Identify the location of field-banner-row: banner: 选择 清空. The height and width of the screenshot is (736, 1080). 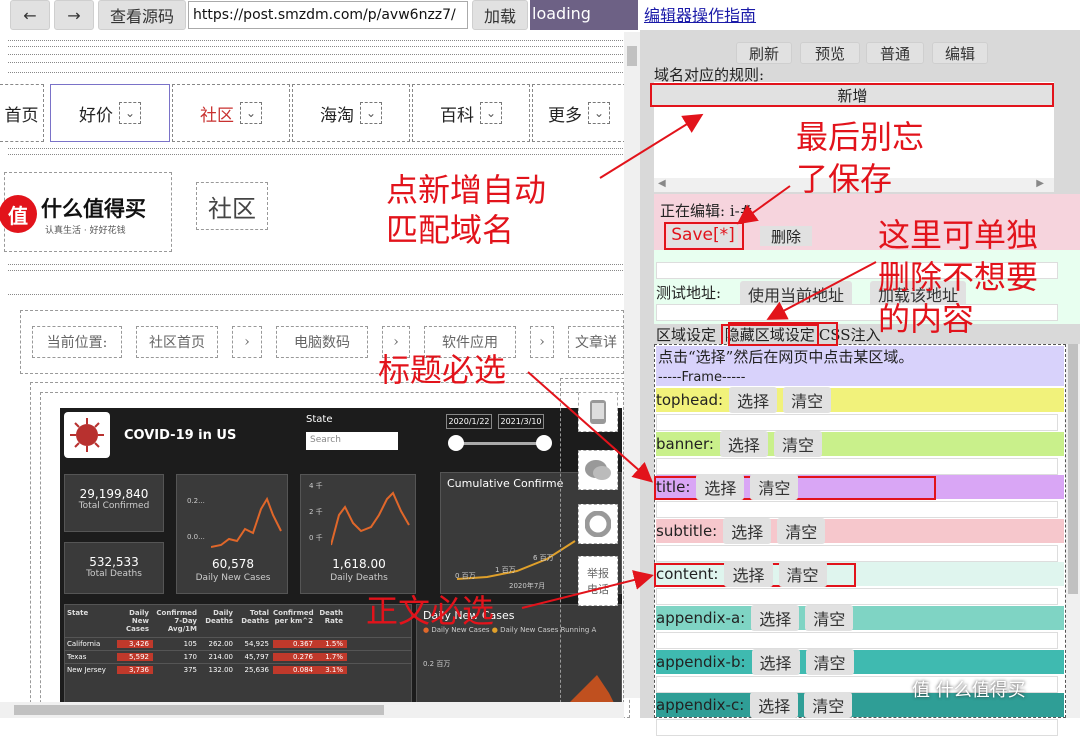
(853, 443).